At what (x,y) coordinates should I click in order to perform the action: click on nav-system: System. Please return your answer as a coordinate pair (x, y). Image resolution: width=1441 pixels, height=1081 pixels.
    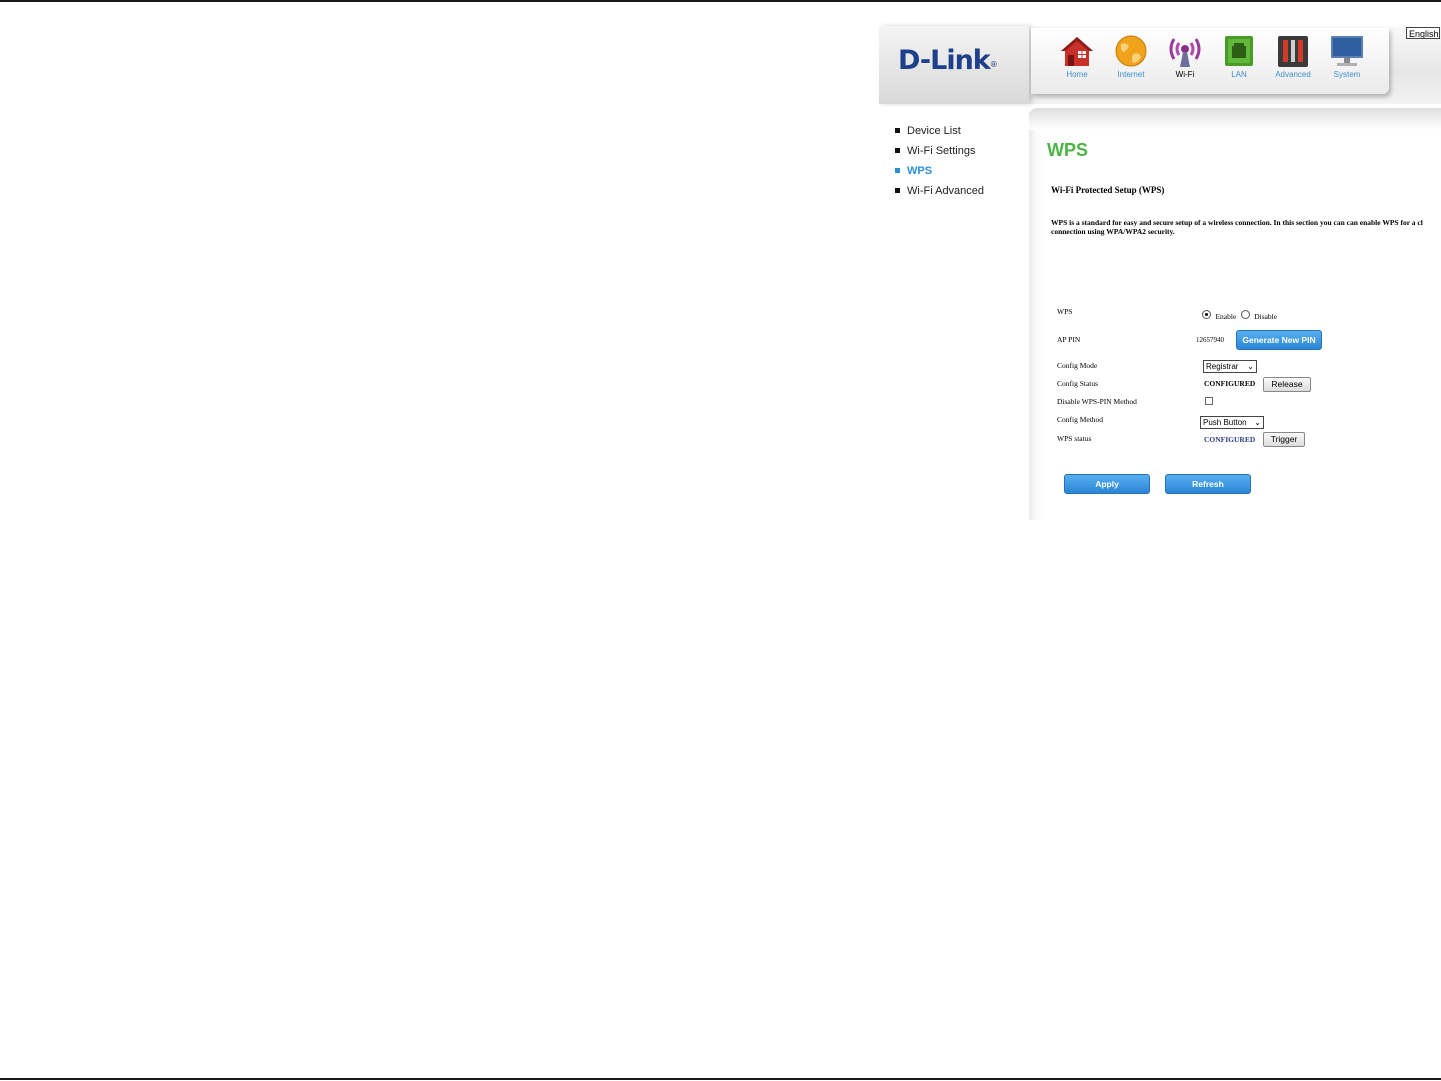
    Looking at the image, I should click on (1347, 60).